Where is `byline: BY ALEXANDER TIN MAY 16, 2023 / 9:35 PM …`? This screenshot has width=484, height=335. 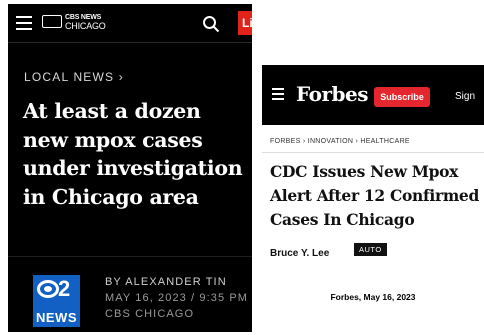 byline: BY ALEXANDER TIN MAY 16, 2023 / 9:35 PM … is located at coordinates (176, 298).